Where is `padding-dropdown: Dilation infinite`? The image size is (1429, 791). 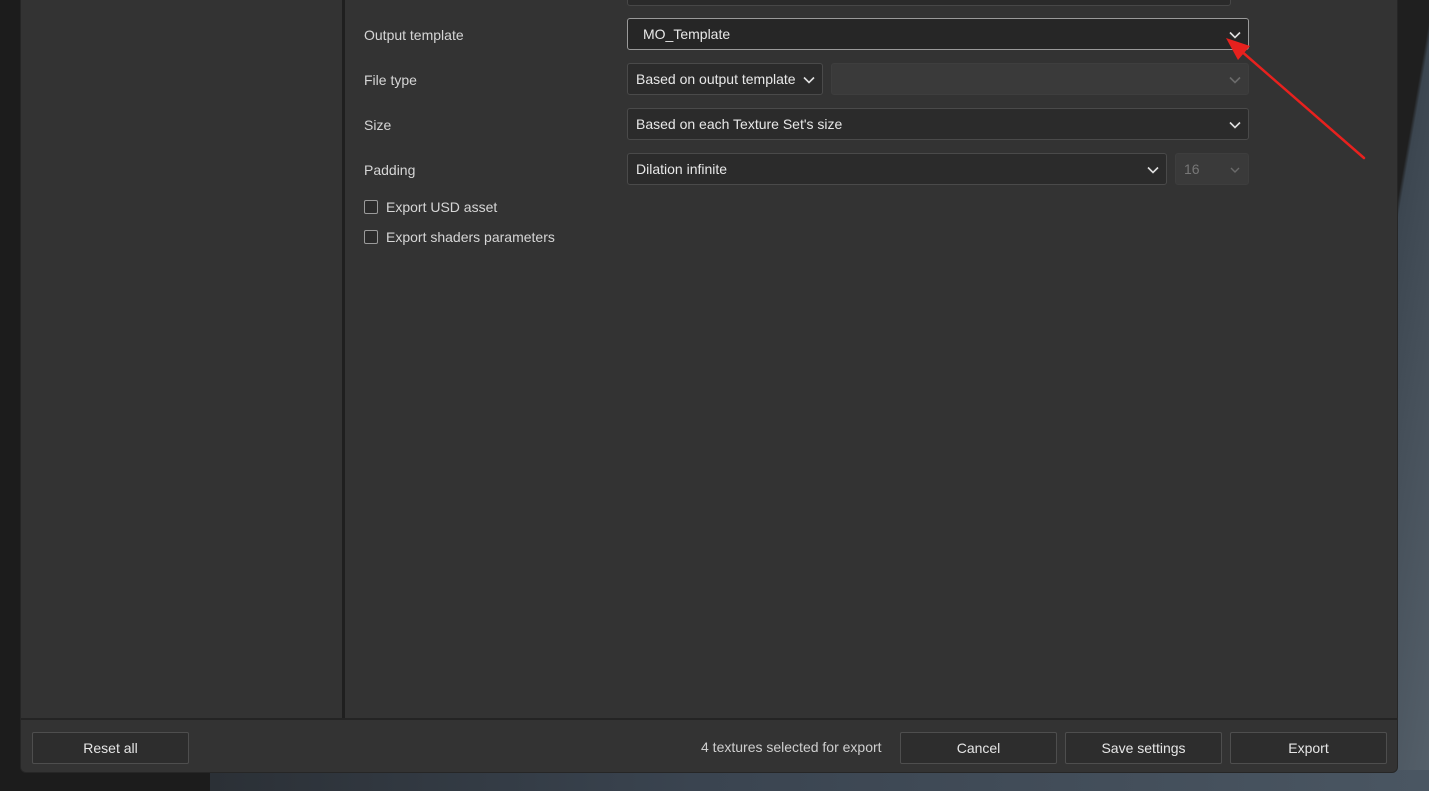 padding-dropdown: Dilation infinite is located at coordinates (897, 169).